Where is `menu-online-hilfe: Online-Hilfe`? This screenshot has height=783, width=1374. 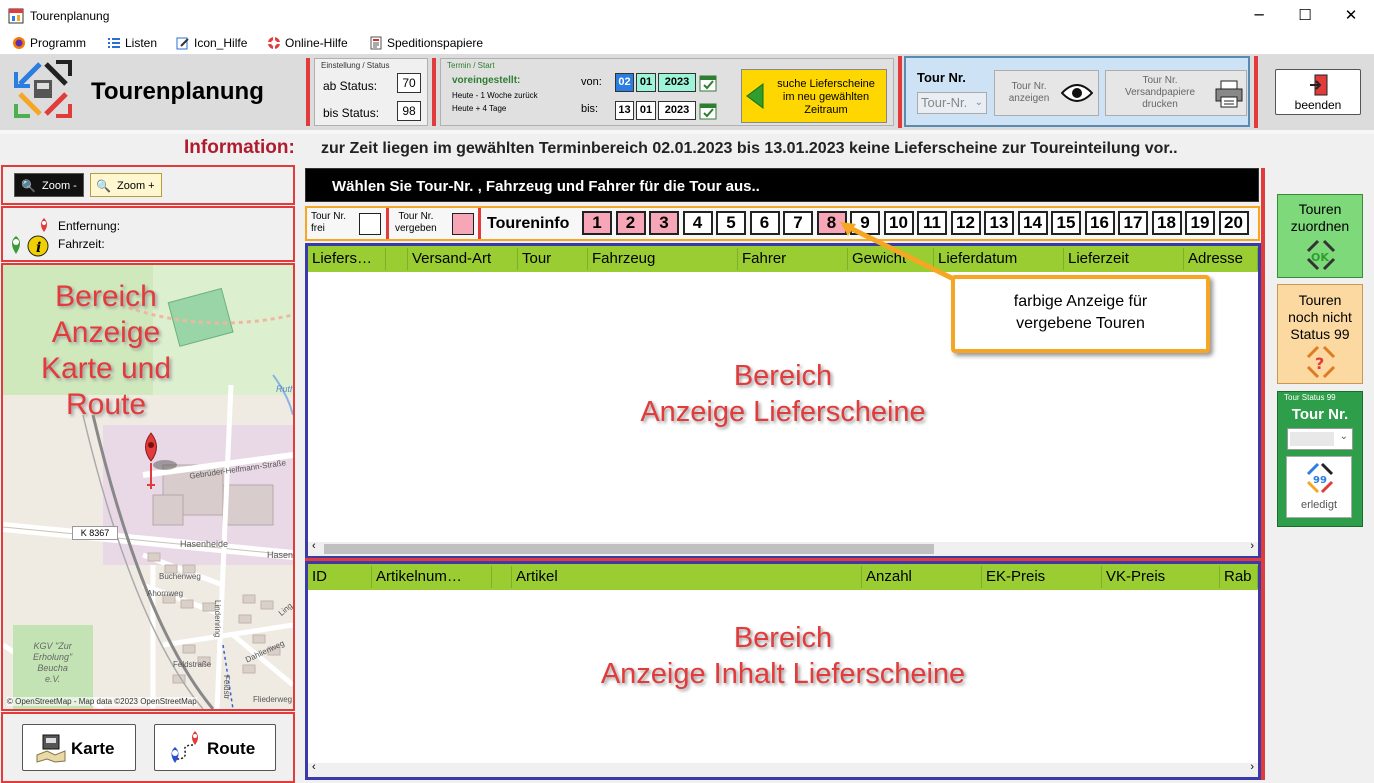
menu-online-hilfe: Online-Hilfe is located at coordinates (307, 43).